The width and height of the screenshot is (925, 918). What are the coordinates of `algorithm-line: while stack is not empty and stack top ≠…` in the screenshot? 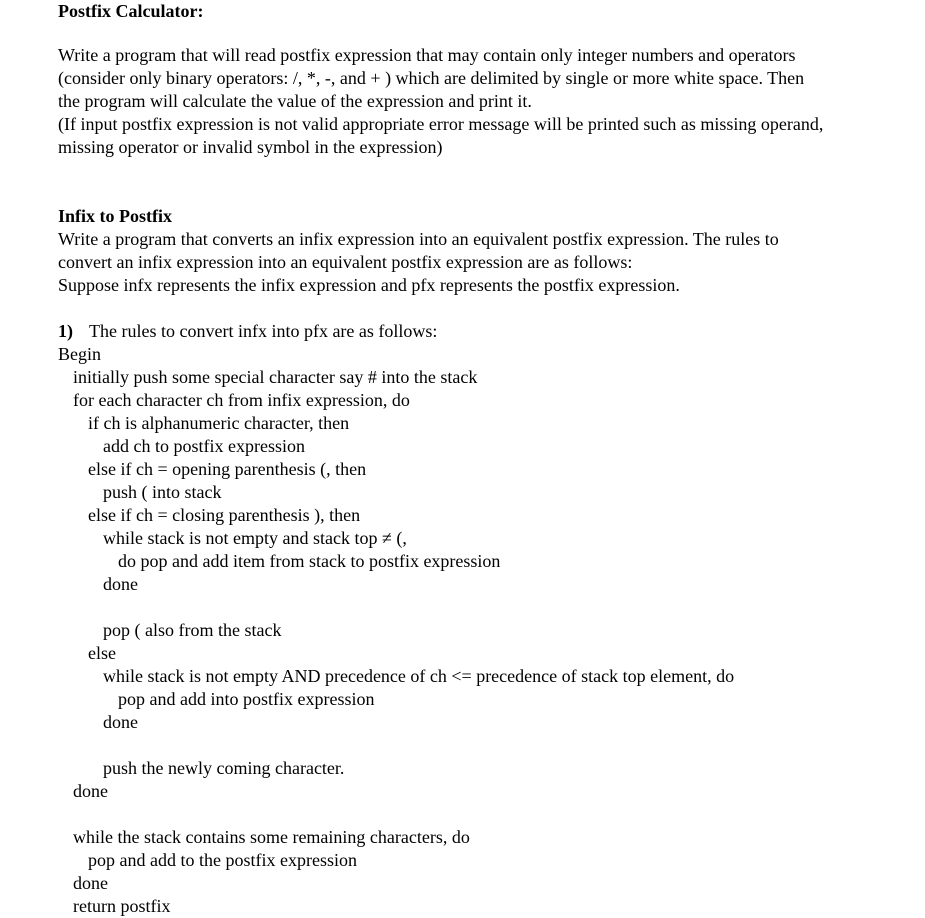 It's located at (255, 538).